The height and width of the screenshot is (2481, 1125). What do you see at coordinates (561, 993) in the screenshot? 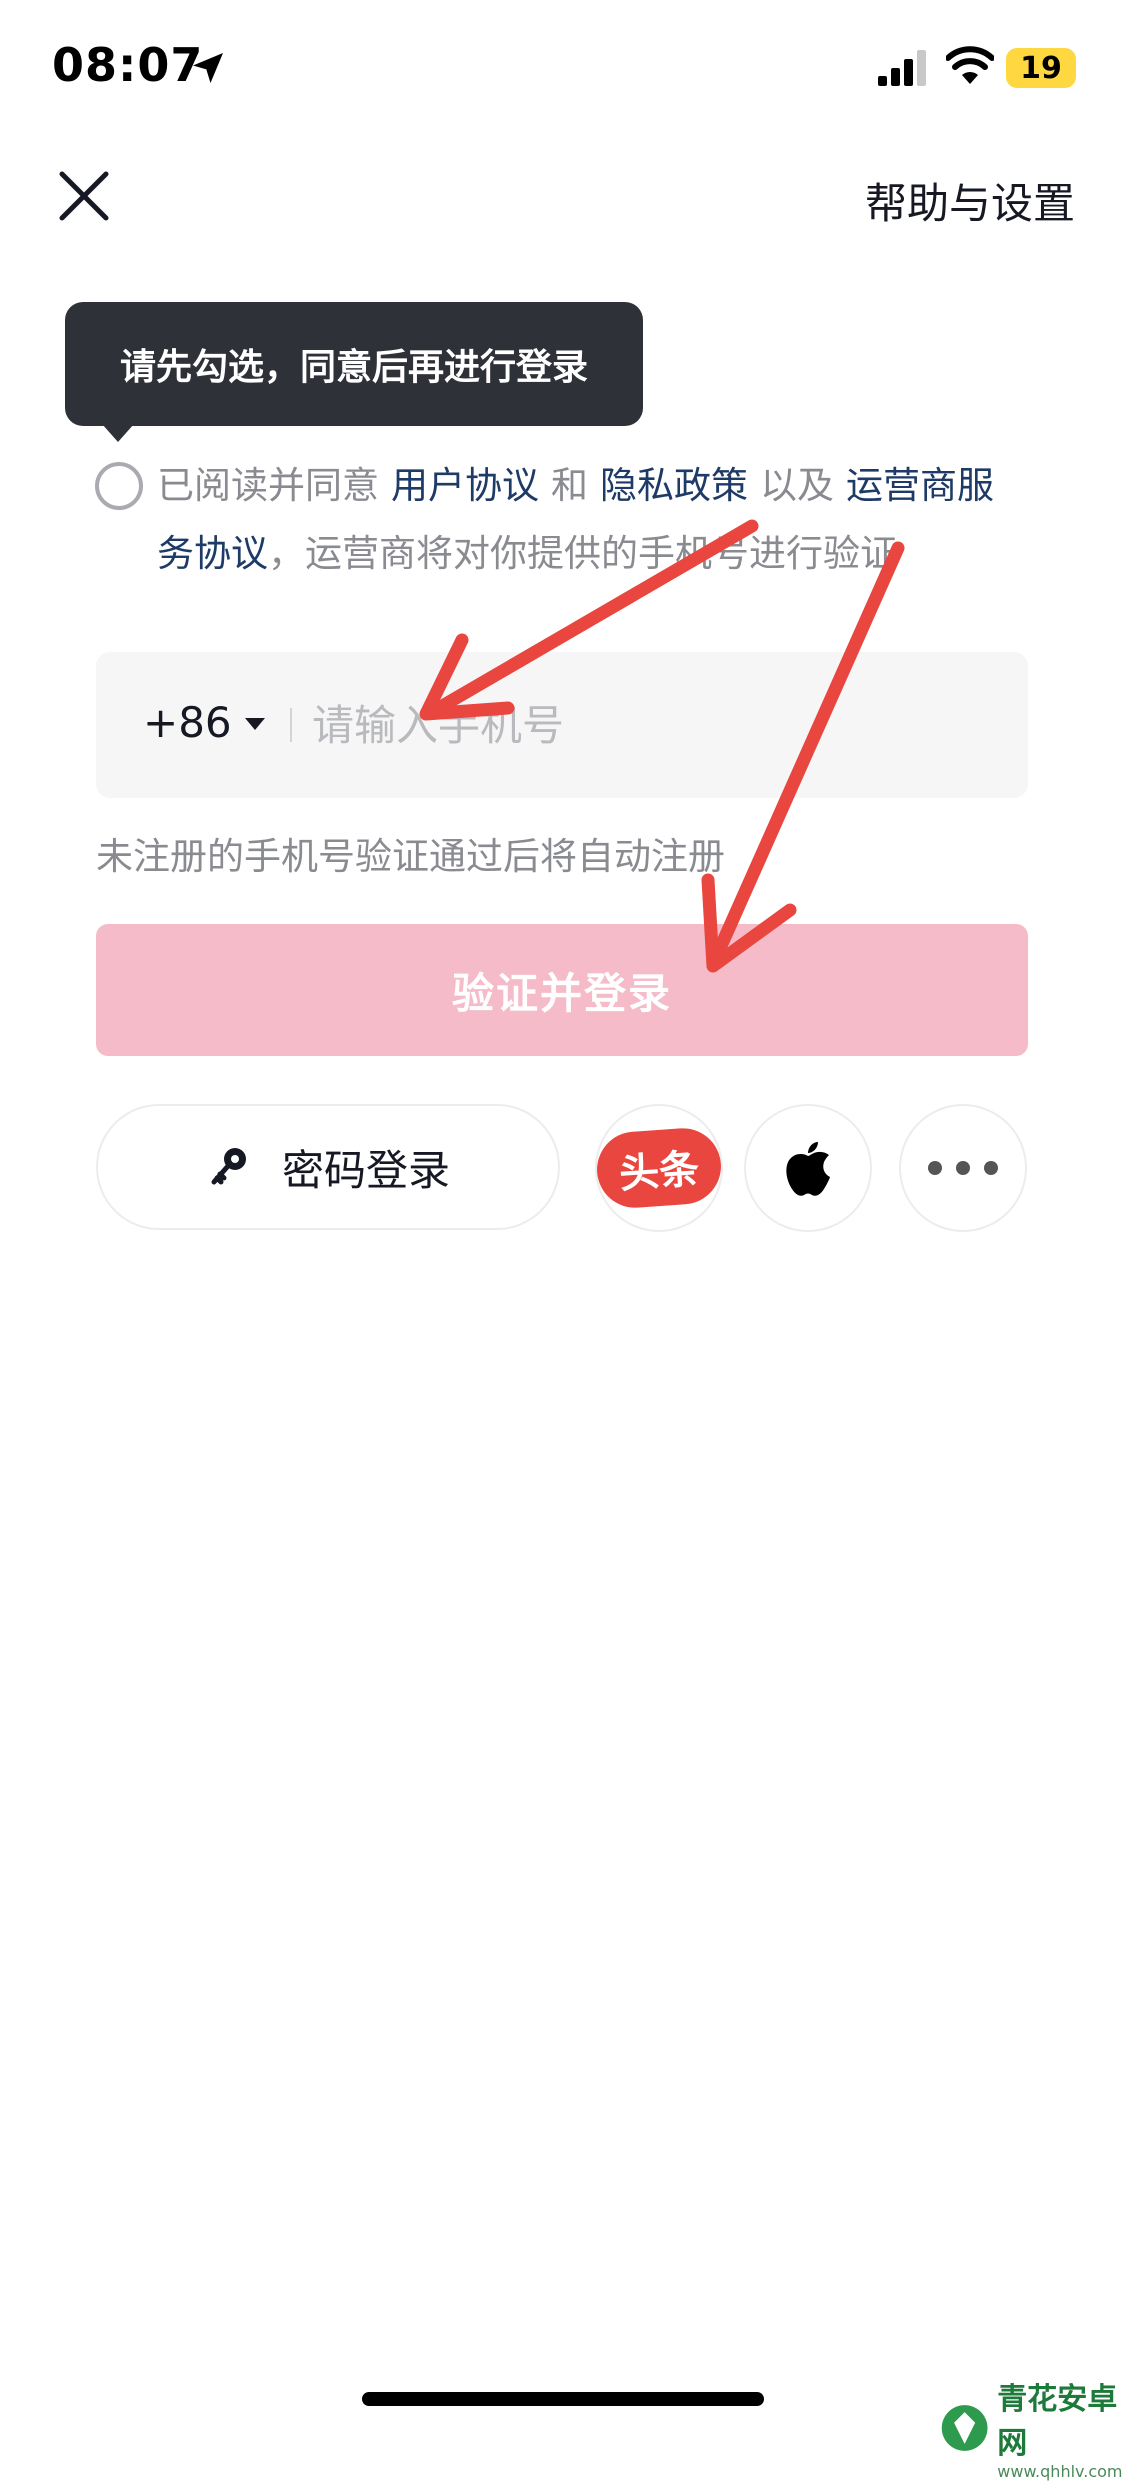
I see `verify-login-label: 验证并登录` at bounding box center [561, 993].